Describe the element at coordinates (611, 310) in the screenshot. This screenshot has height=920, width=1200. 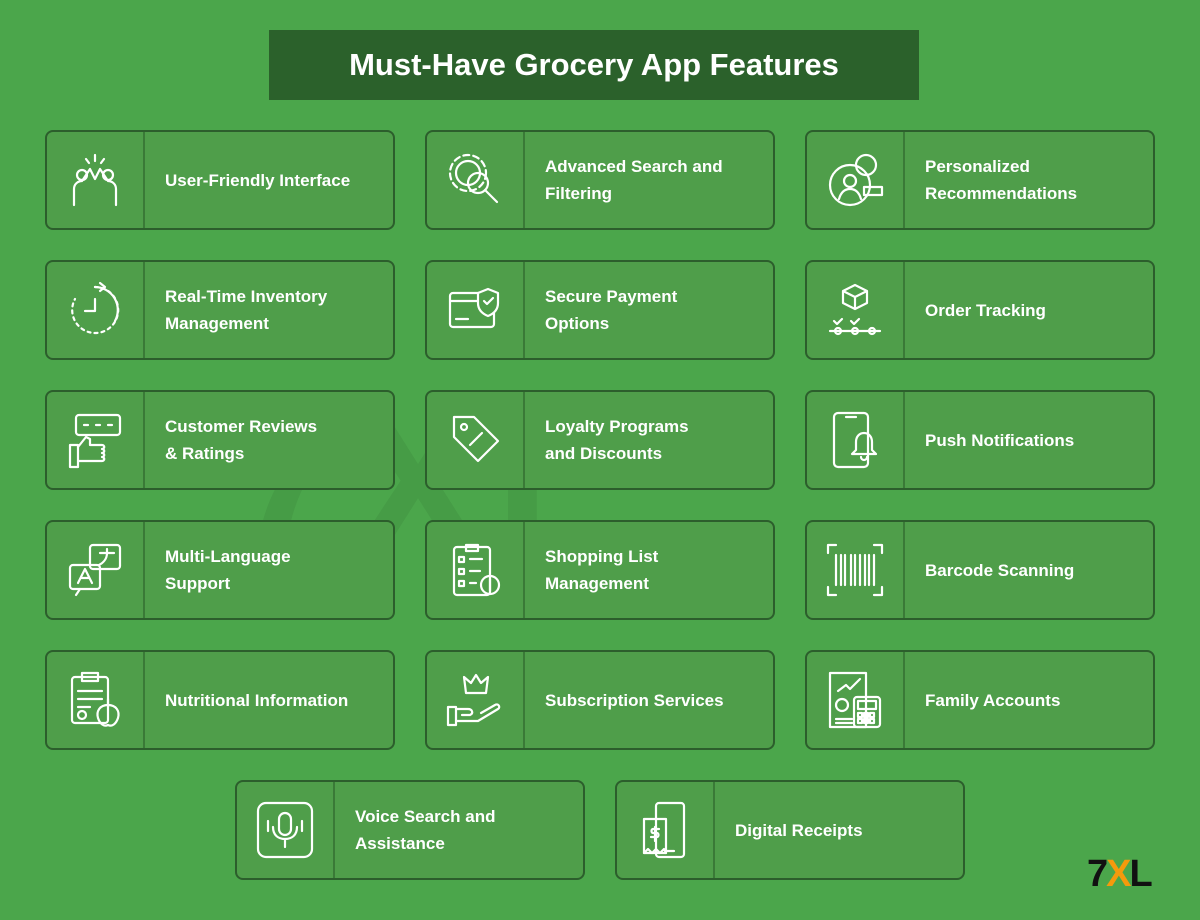
I see `feature-label: Secure Payment Options` at that location.